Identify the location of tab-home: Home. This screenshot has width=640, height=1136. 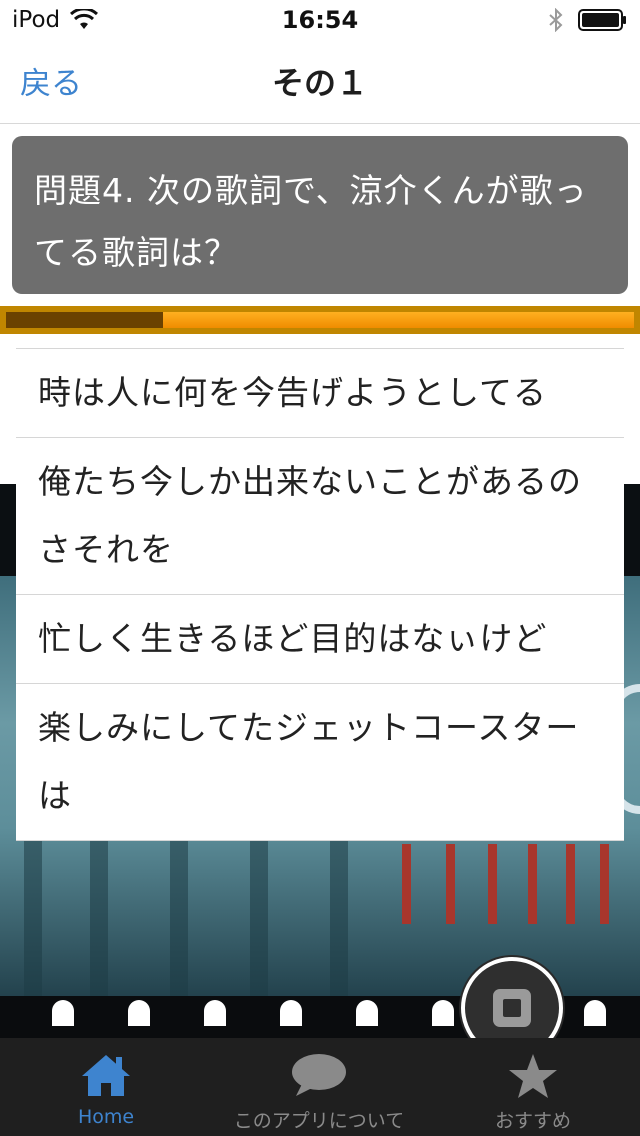
(106, 1087).